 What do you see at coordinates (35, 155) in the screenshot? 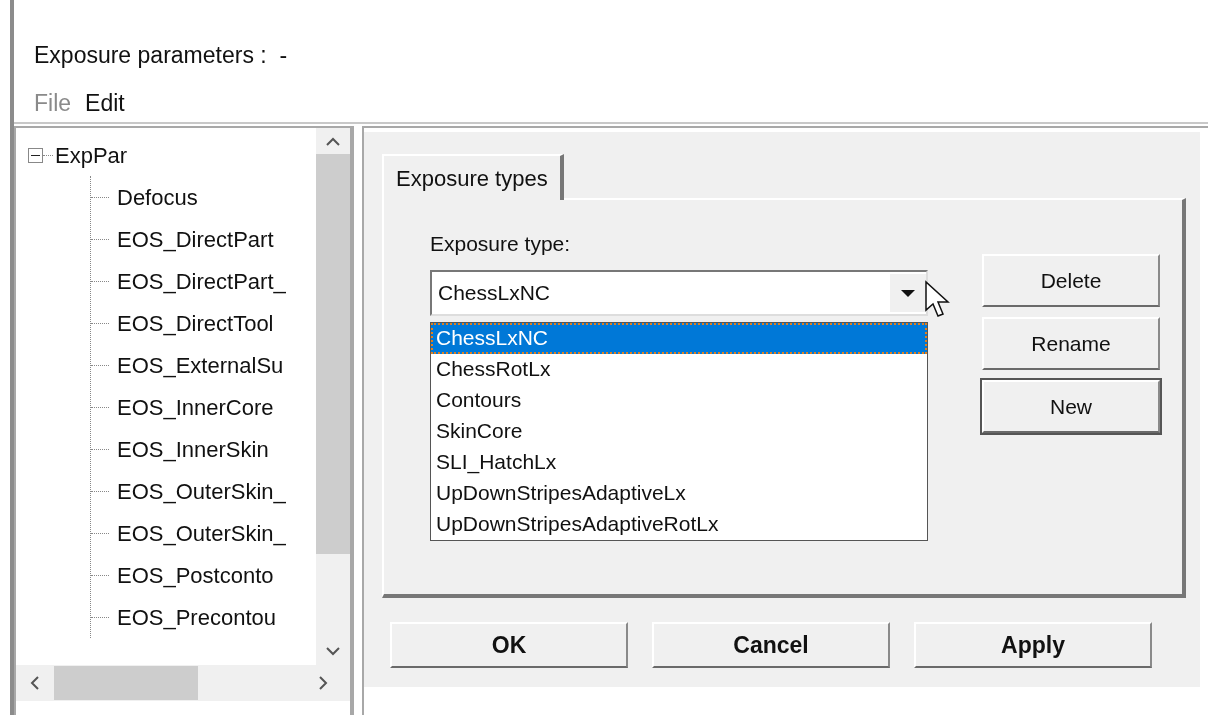
I see `collapse-icon` at bounding box center [35, 155].